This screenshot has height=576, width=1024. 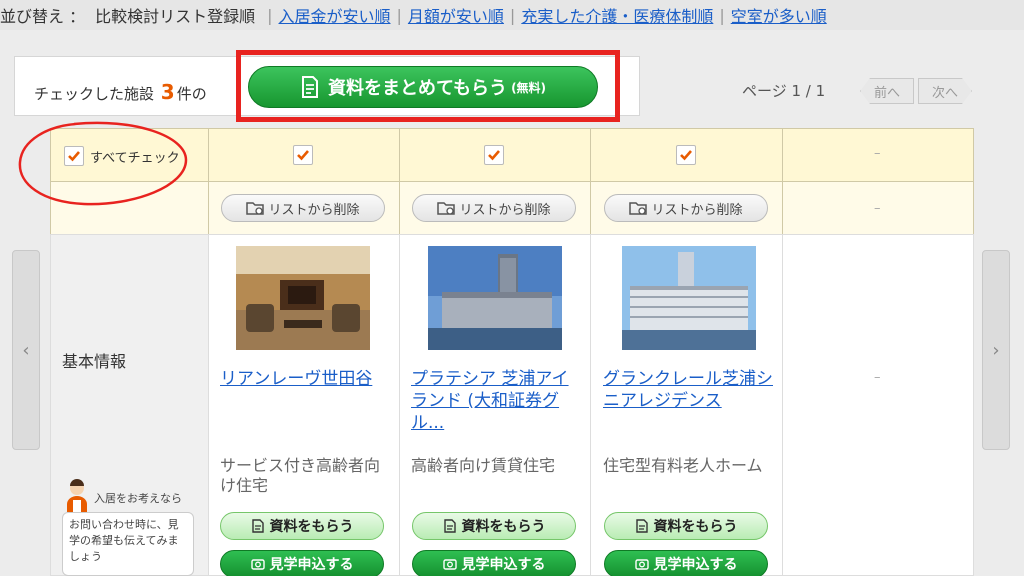 I want to click on sort-label: 並び替え ：, so click(x=43, y=16).